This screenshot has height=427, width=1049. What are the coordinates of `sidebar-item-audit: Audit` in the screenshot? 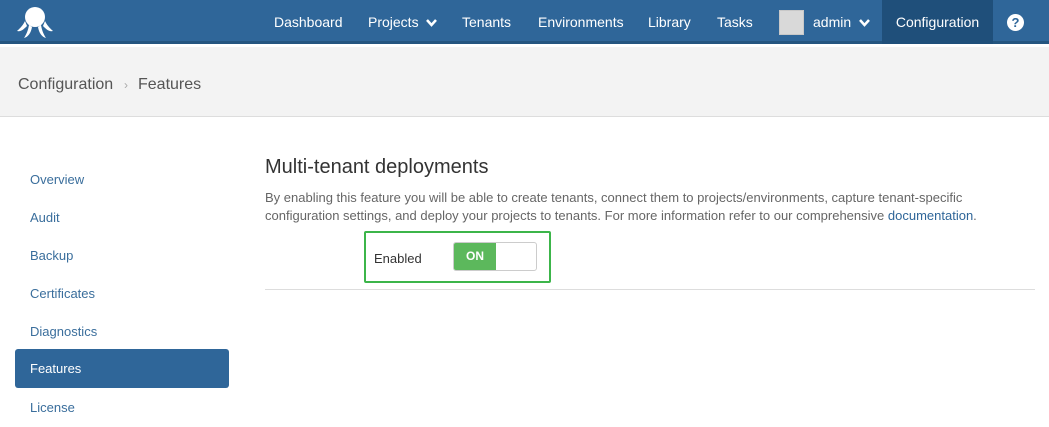 It's located at (122, 217).